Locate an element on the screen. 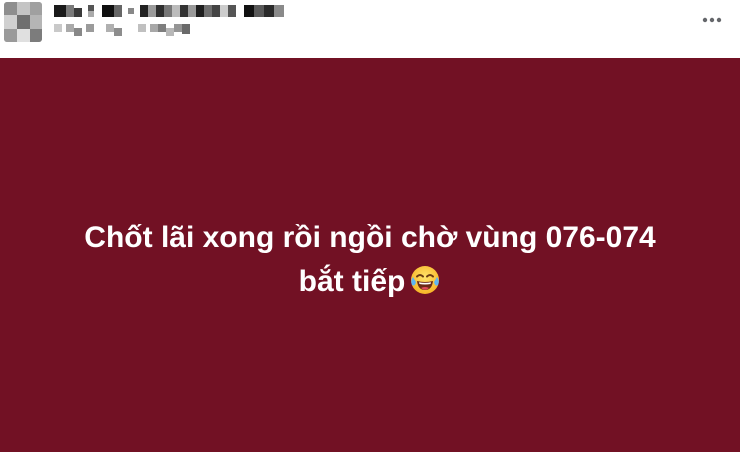 The height and width of the screenshot is (452, 740). more-options-icon is located at coordinates (712, 20).